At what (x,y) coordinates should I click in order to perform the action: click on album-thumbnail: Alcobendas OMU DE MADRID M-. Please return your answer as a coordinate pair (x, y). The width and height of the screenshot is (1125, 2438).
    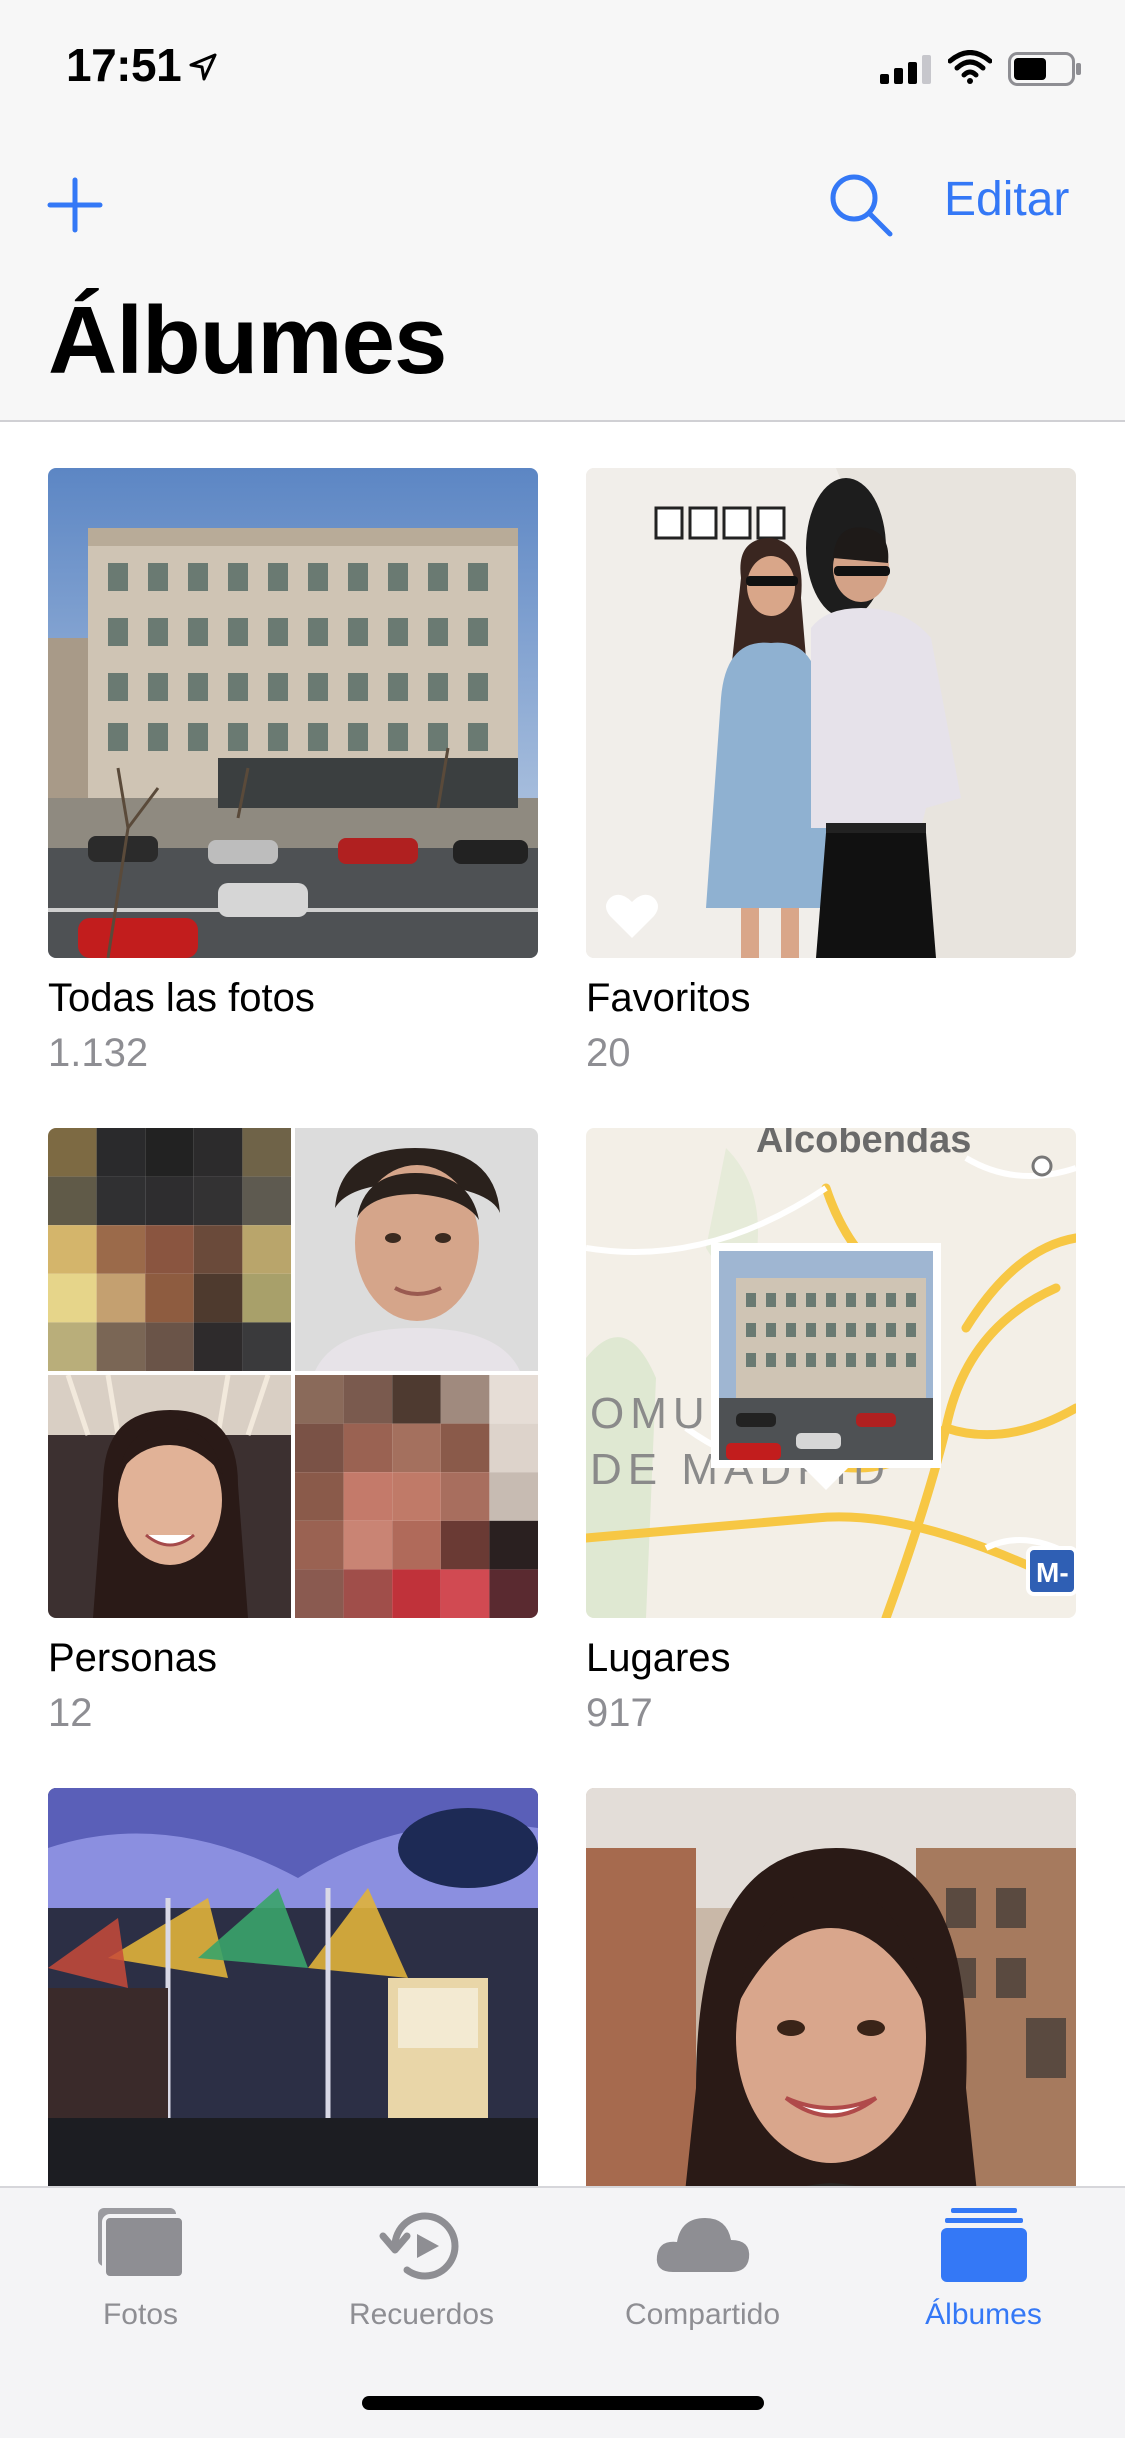
    Looking at the image, I should click on (831, 1373).